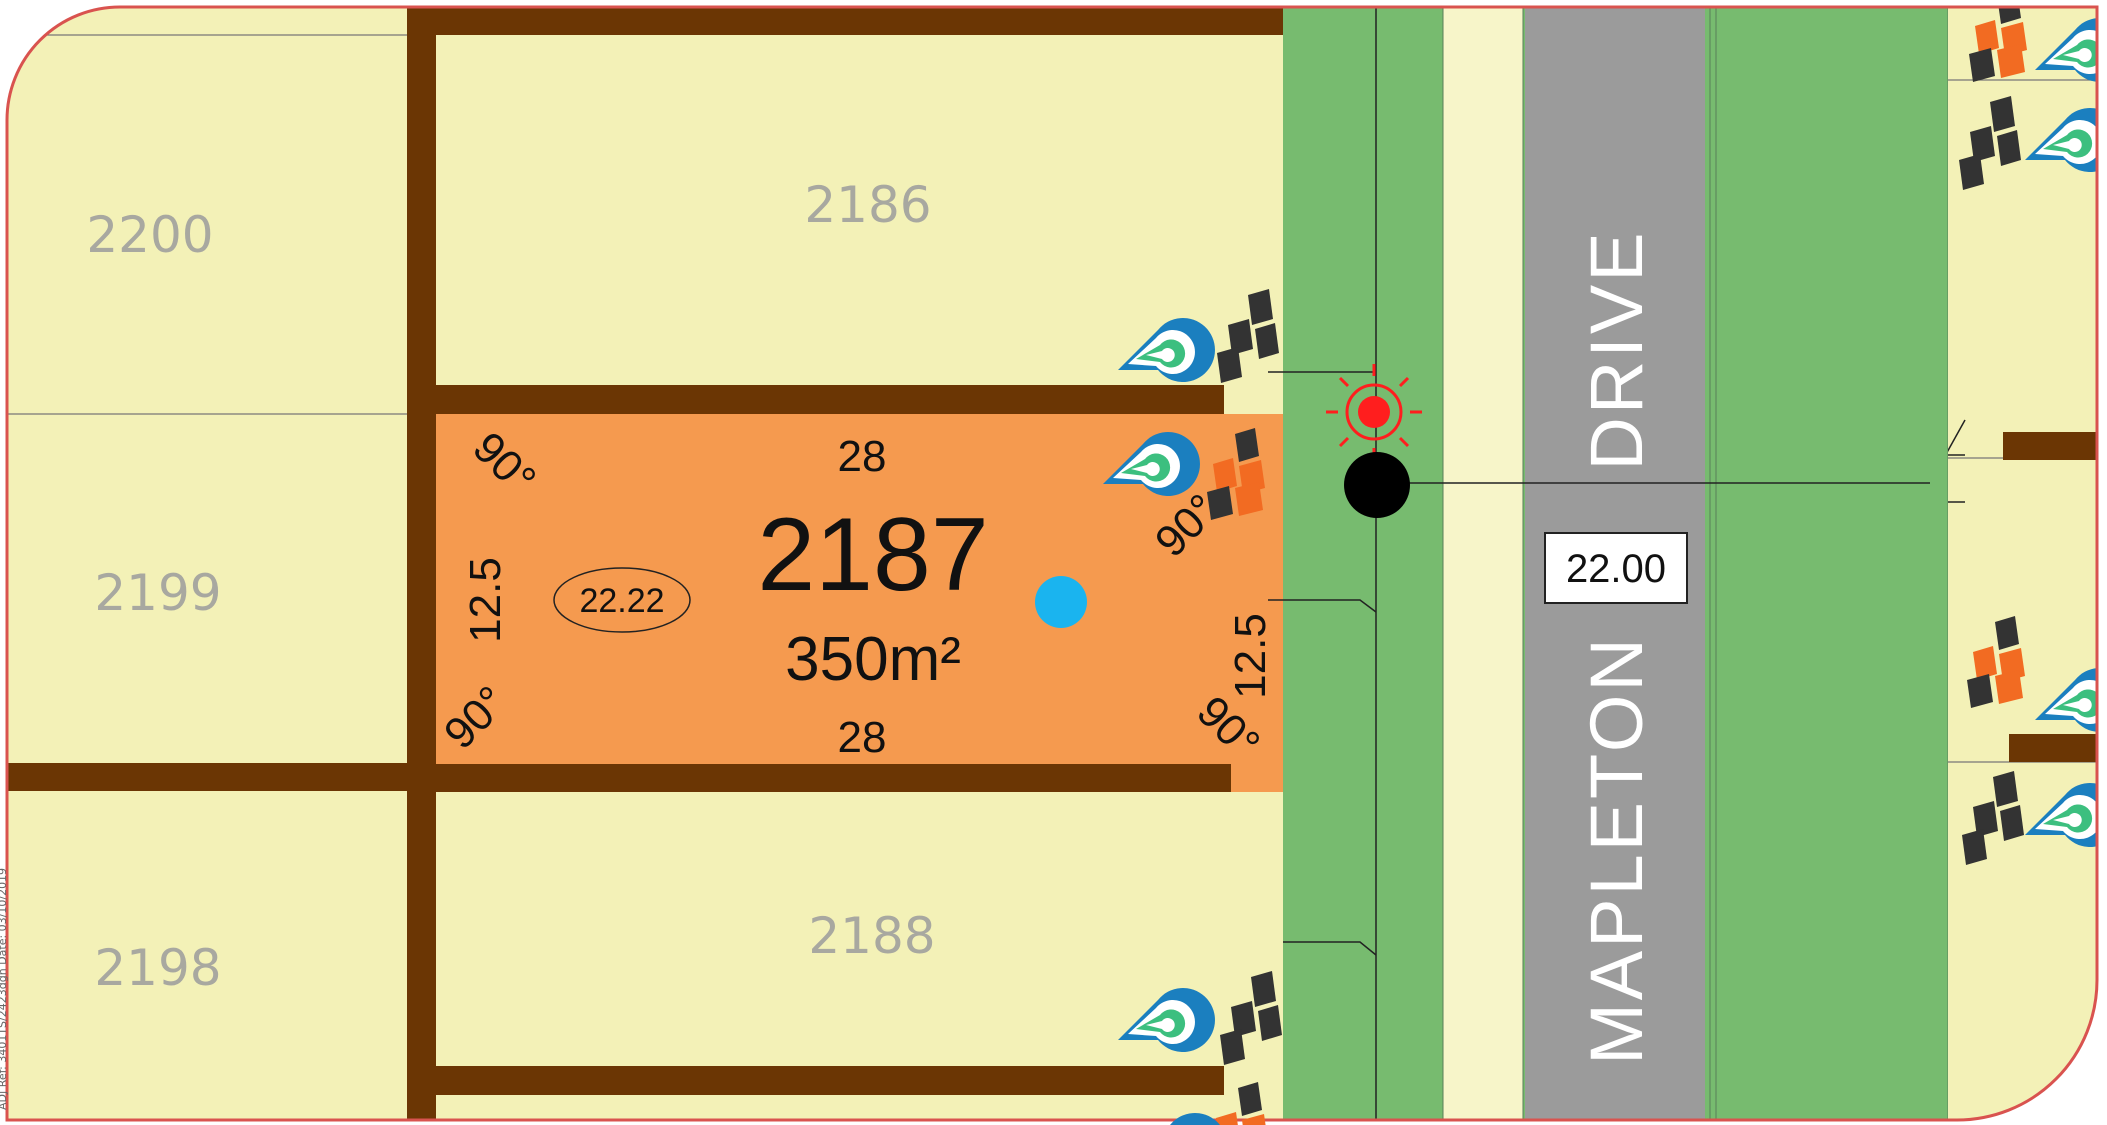 The width and height of the screenshot is (2107, 1125). I want to click on lot-2198-label: 2198, so click(157, 968).